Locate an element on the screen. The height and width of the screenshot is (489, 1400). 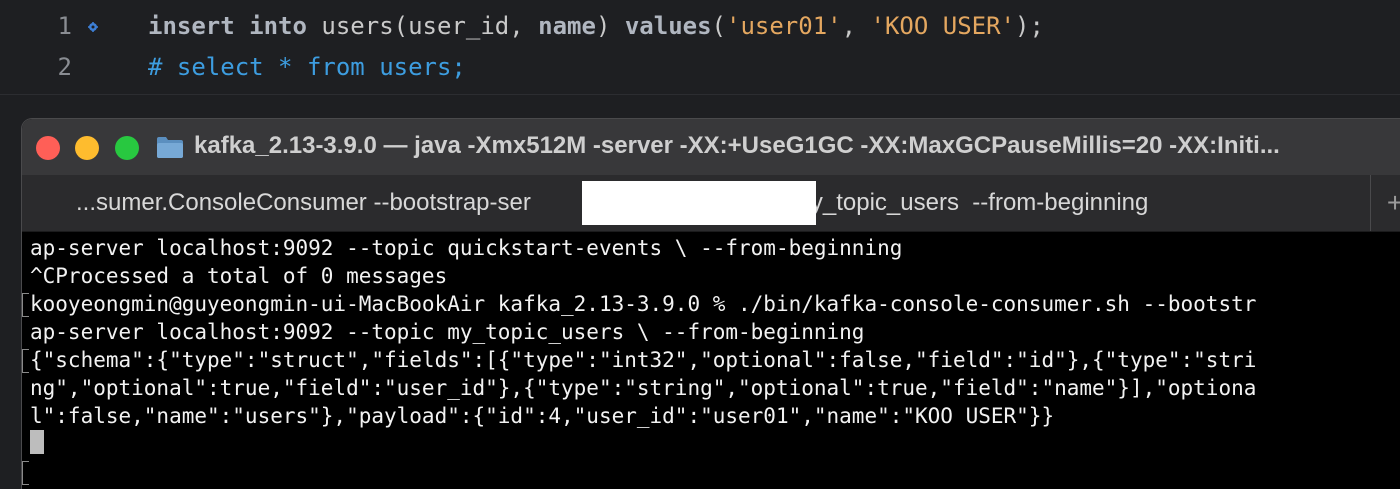
zoom-button is located at coordinates (127, 148).